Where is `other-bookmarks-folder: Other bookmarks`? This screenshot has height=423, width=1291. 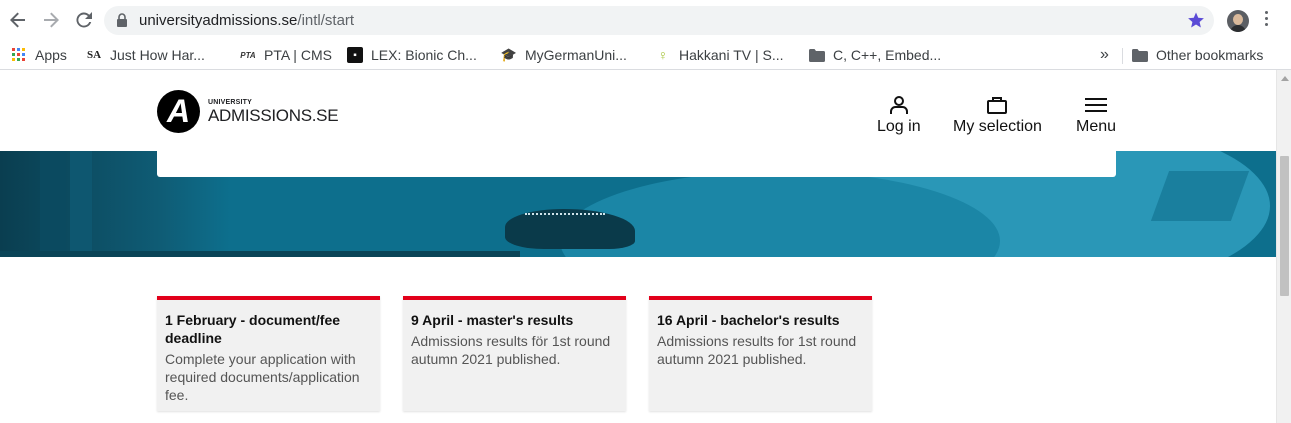 other-bookmarks-folder: Other bookmarks is located at coordinates (1197, 55).